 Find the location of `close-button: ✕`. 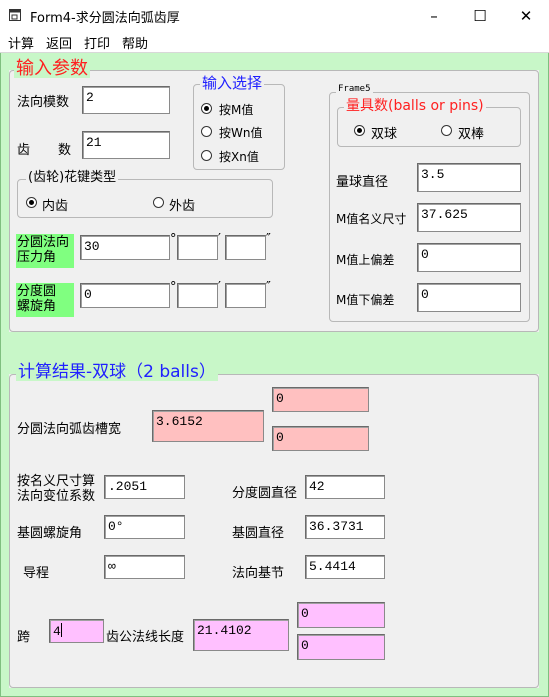

close-button: ✕ is located at coordinates (526, 15).